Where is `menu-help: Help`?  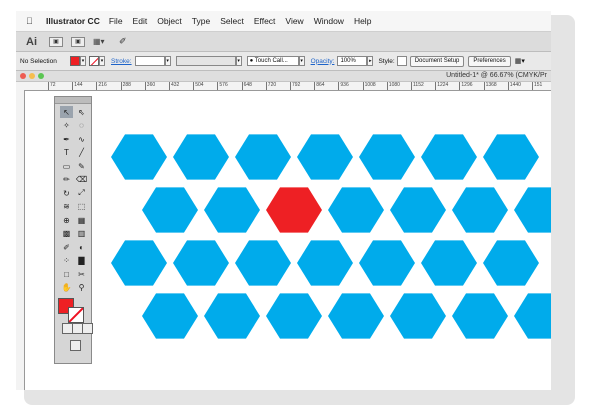
menu-help: Help is located at coordinates (362, 21).